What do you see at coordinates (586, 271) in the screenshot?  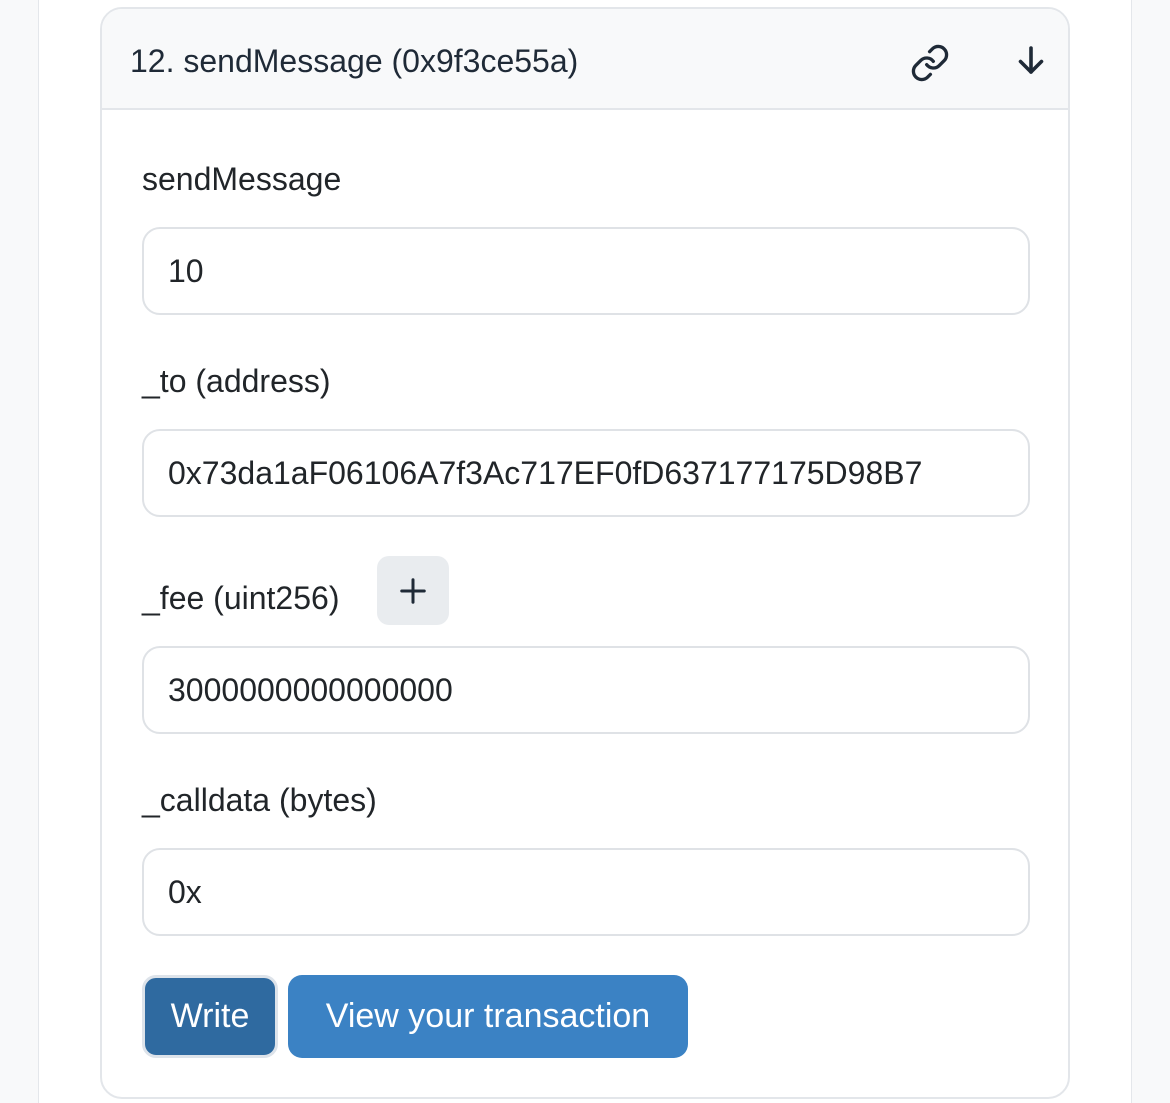 I see `payable-amount-input` at bounding box center [586, 271].